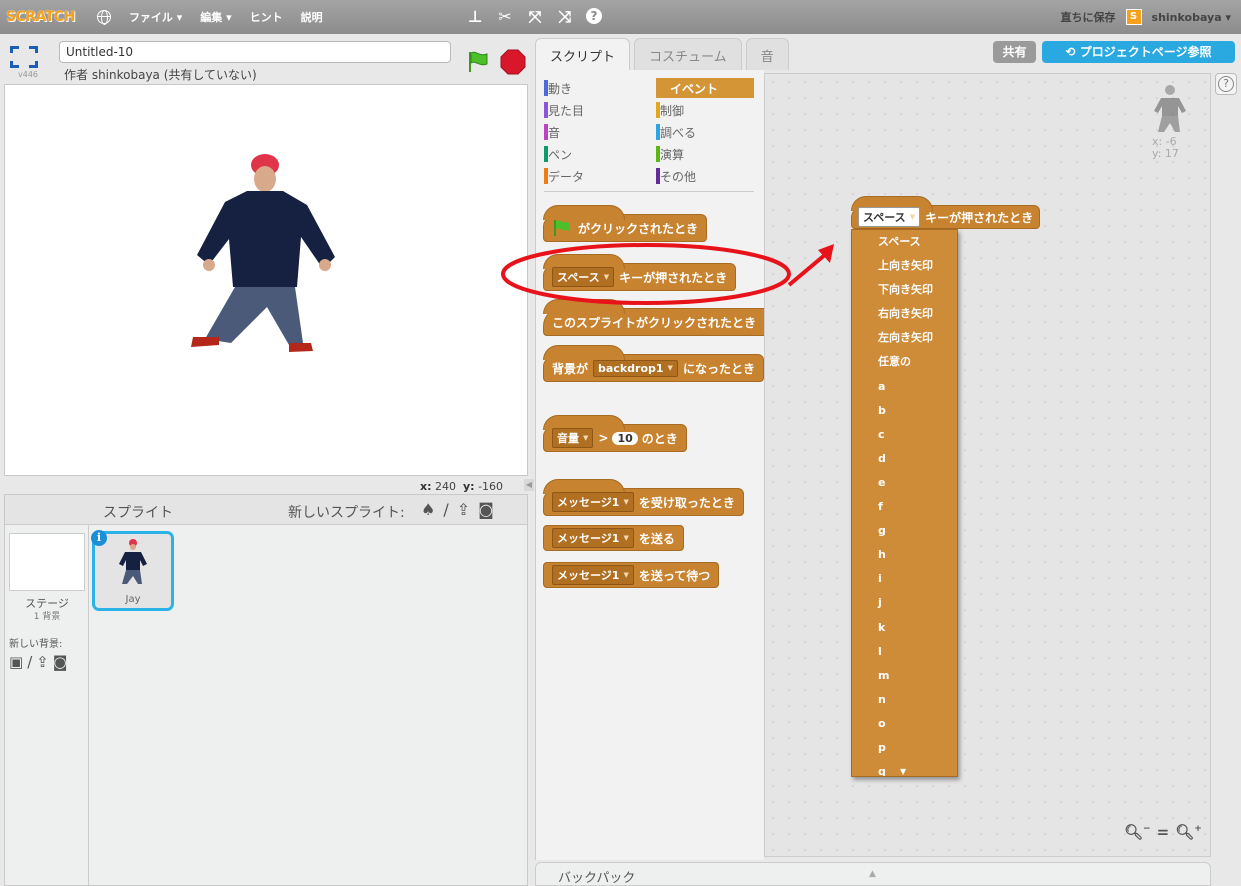  What do you see at coordinates (904, 266) in the screenshot?
I see `dropdown-option: 上向き矢印` at bounding box center [904, 266].